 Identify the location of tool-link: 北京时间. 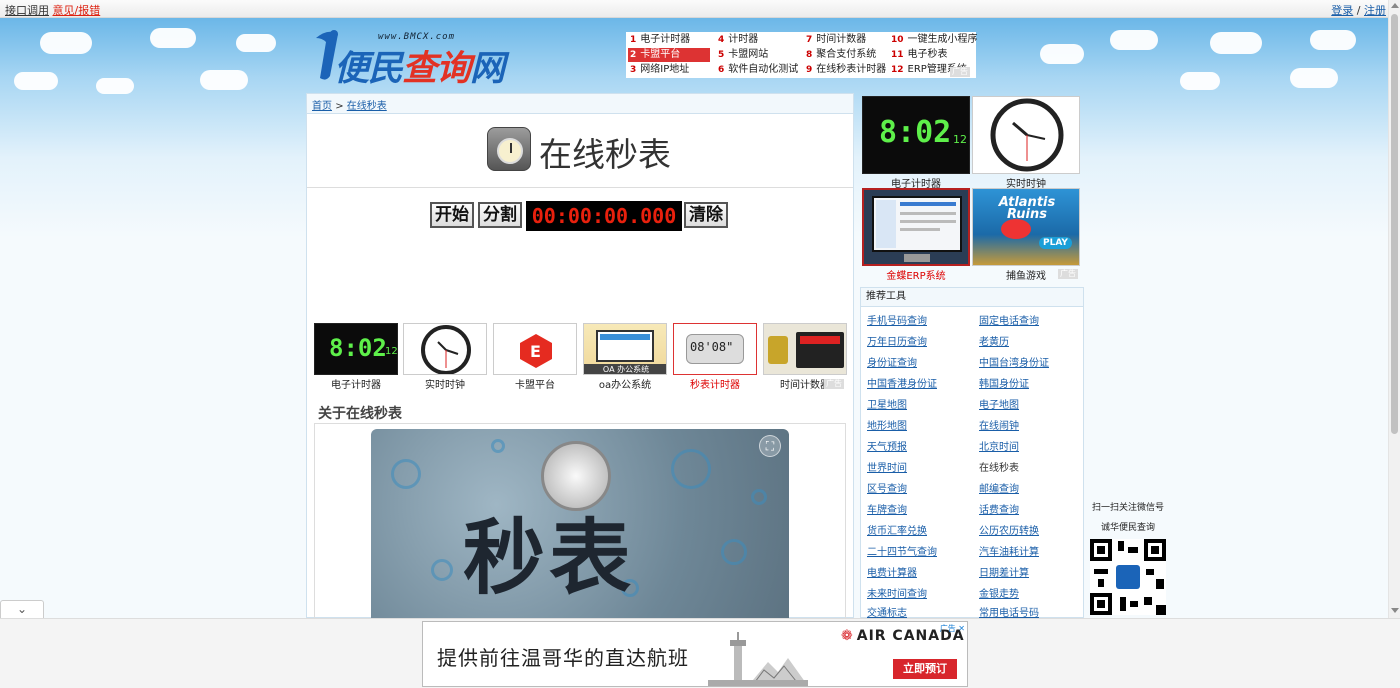
(999, 445).